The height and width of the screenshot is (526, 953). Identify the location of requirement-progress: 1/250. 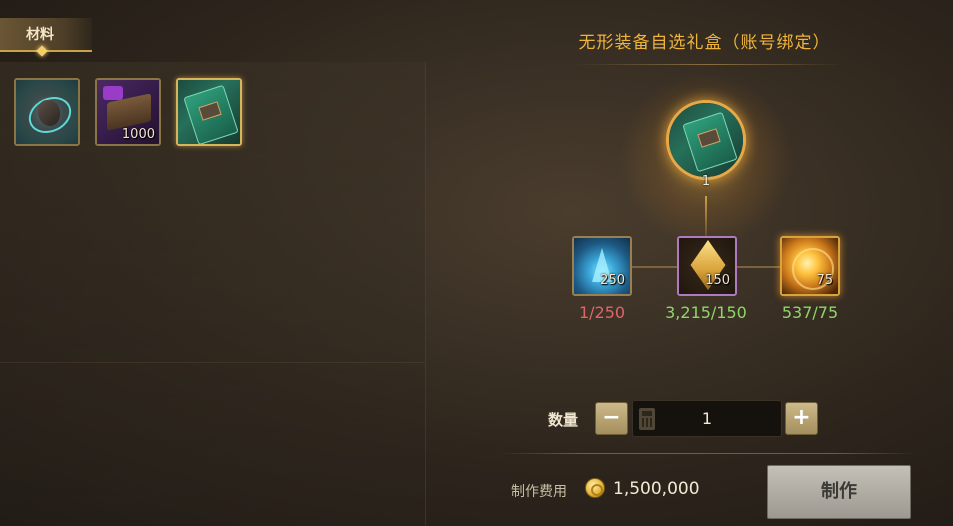
(602, 312).